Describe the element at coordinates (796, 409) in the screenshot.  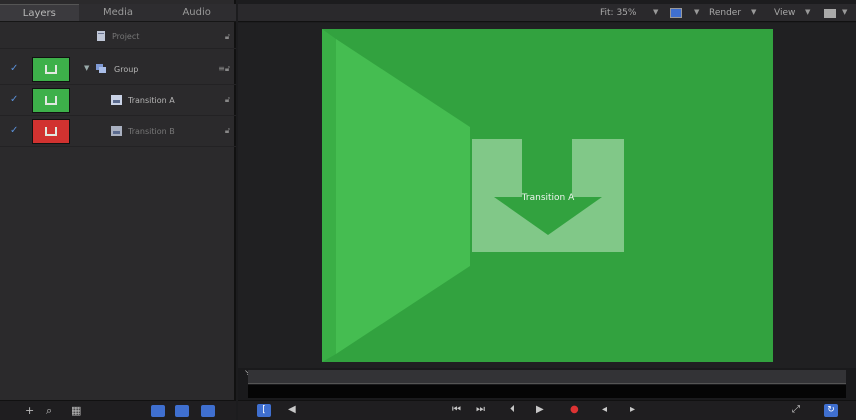
I see `fullscreen-icon: ⤢` at that location.